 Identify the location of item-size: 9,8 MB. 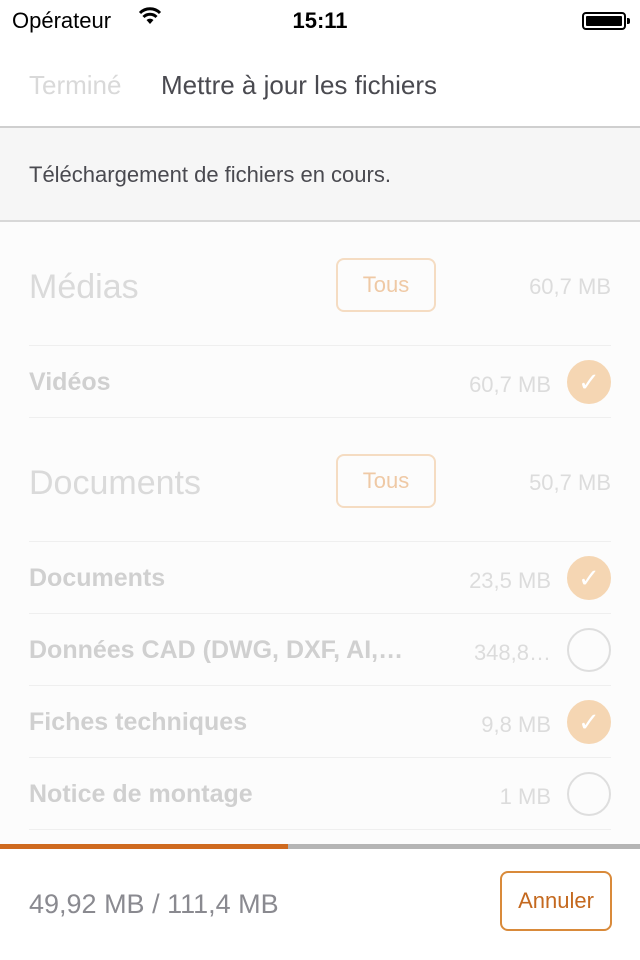
(516, 724).